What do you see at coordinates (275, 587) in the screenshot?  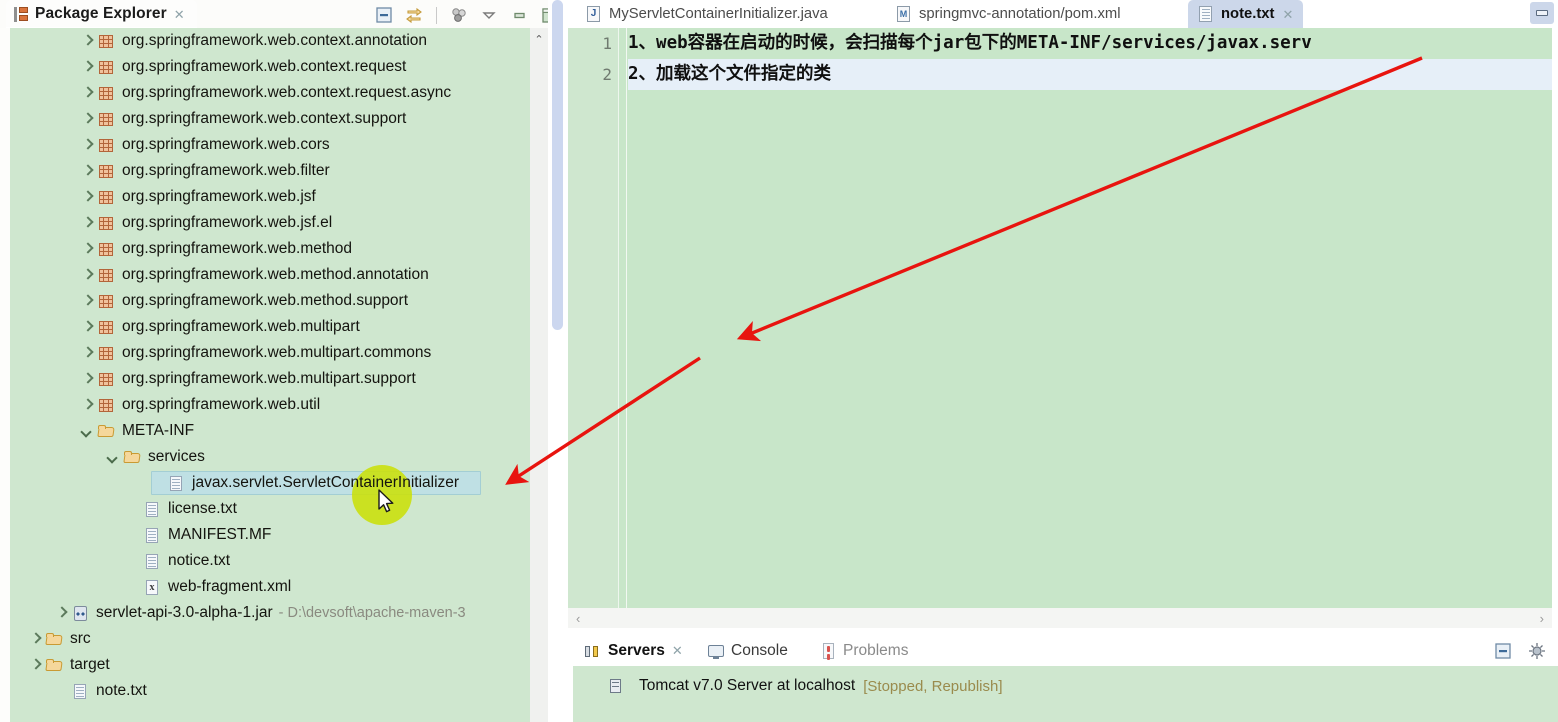 I see `tree-item: web-fragment.xml` at bounding box center [275, 587].